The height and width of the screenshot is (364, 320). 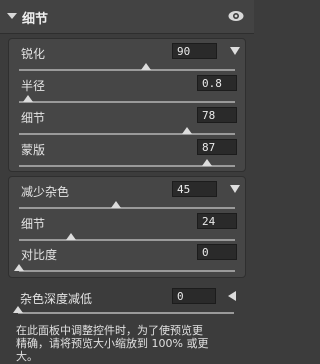 What do you see at coordinates (127, 260) in the screenshot?
I see `noise-contrast-row: 对比度 0` at bounding box center [127, 260].